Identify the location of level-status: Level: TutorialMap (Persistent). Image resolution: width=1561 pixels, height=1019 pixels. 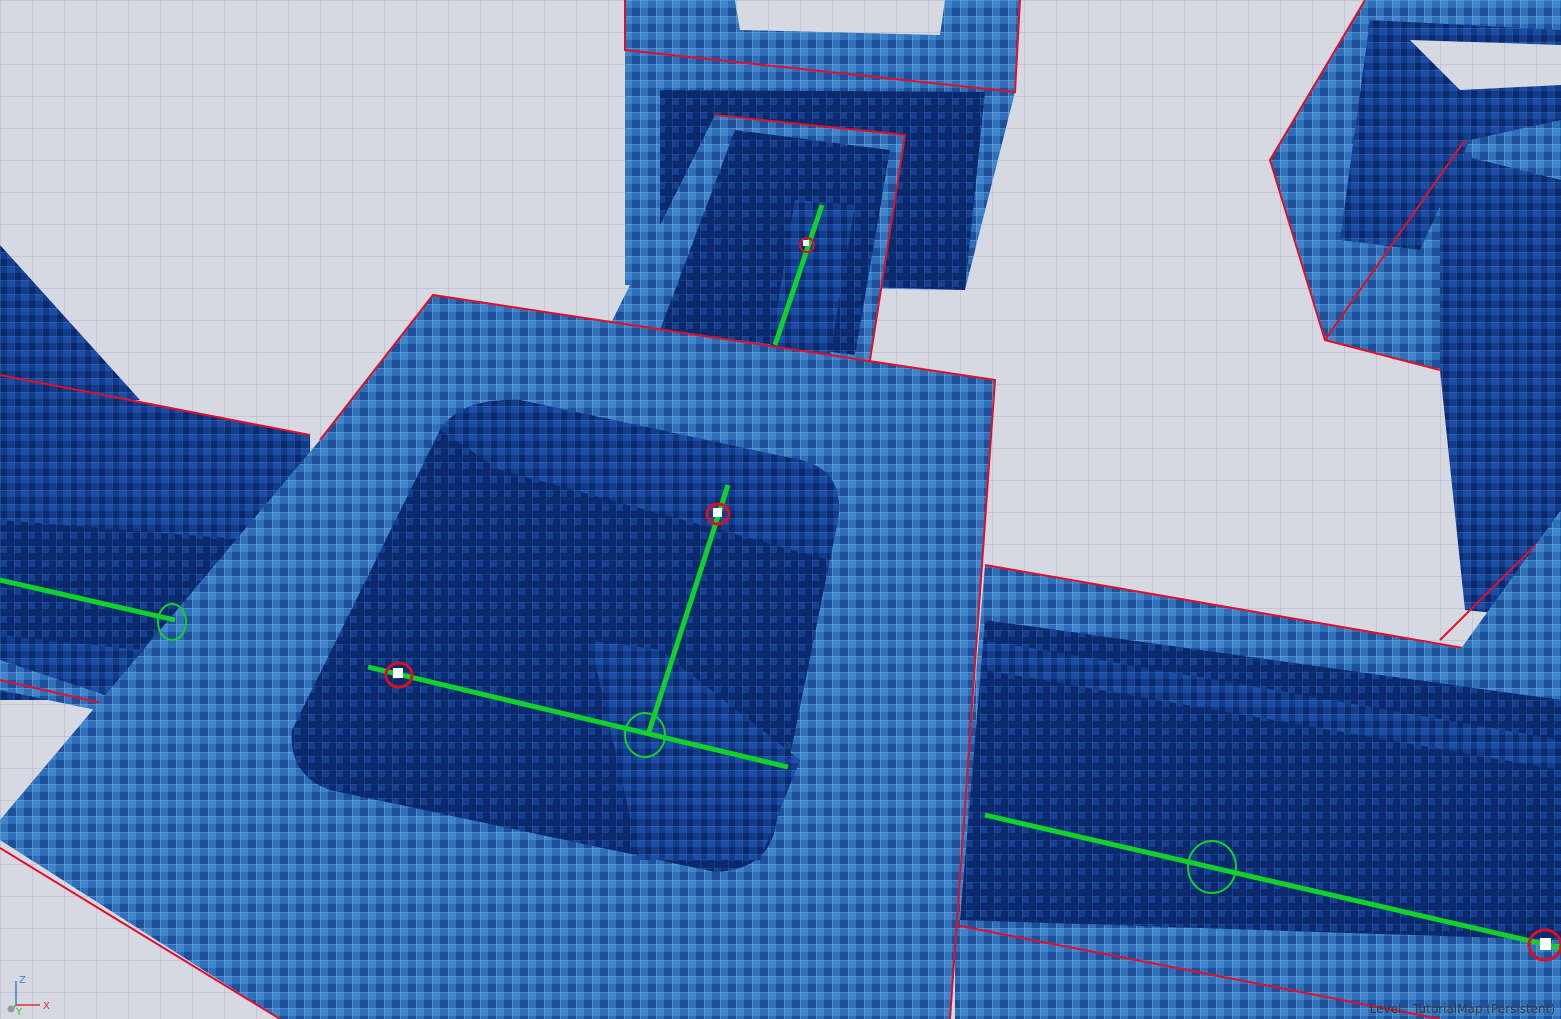
(1462, 1009).